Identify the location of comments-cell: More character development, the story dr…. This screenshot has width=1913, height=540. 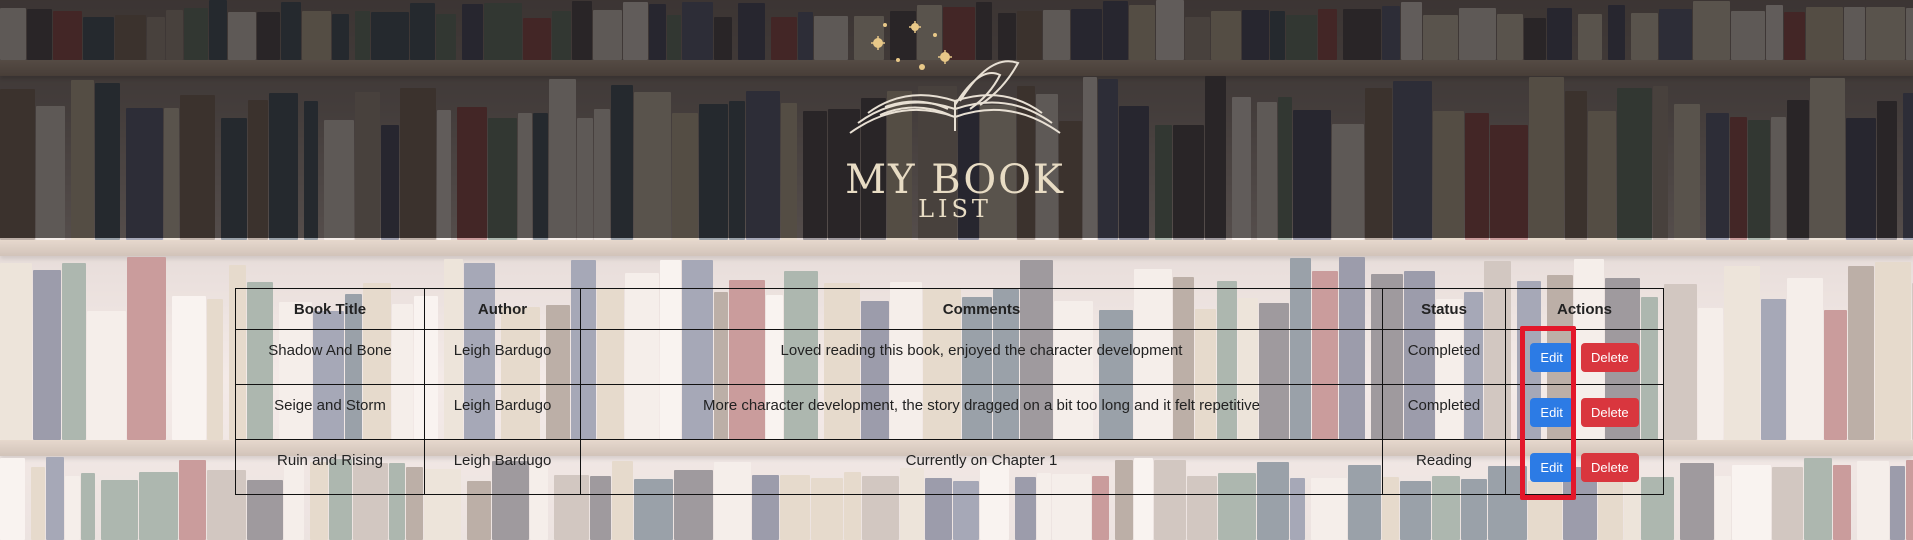
(981, 412).